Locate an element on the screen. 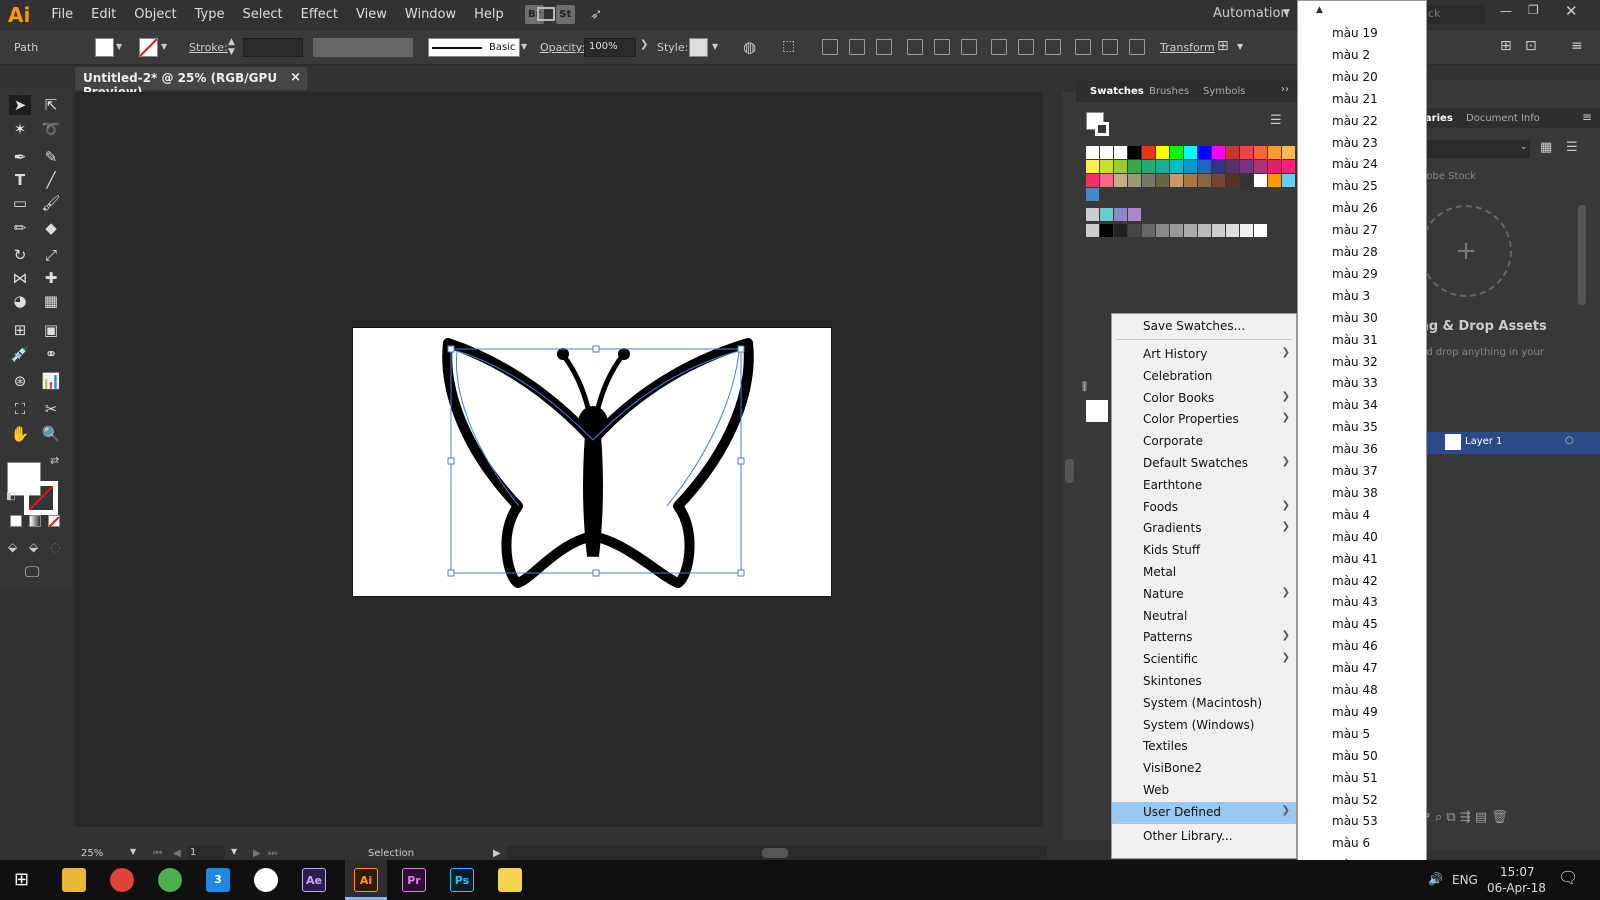 The height and width of the screenshot is (900, 1600). clock-time: 15:07 is located at coordinates (1517, 872).